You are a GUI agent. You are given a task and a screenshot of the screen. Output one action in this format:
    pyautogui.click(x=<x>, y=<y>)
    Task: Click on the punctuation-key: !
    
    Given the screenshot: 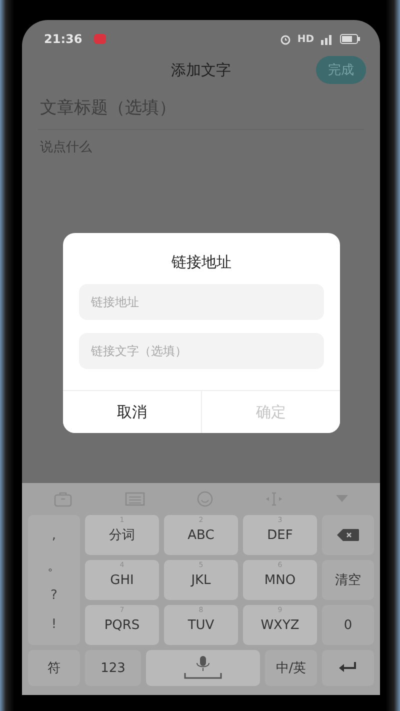 What is the action you would take?
    pyautogui.click(x=54, y=624)
    